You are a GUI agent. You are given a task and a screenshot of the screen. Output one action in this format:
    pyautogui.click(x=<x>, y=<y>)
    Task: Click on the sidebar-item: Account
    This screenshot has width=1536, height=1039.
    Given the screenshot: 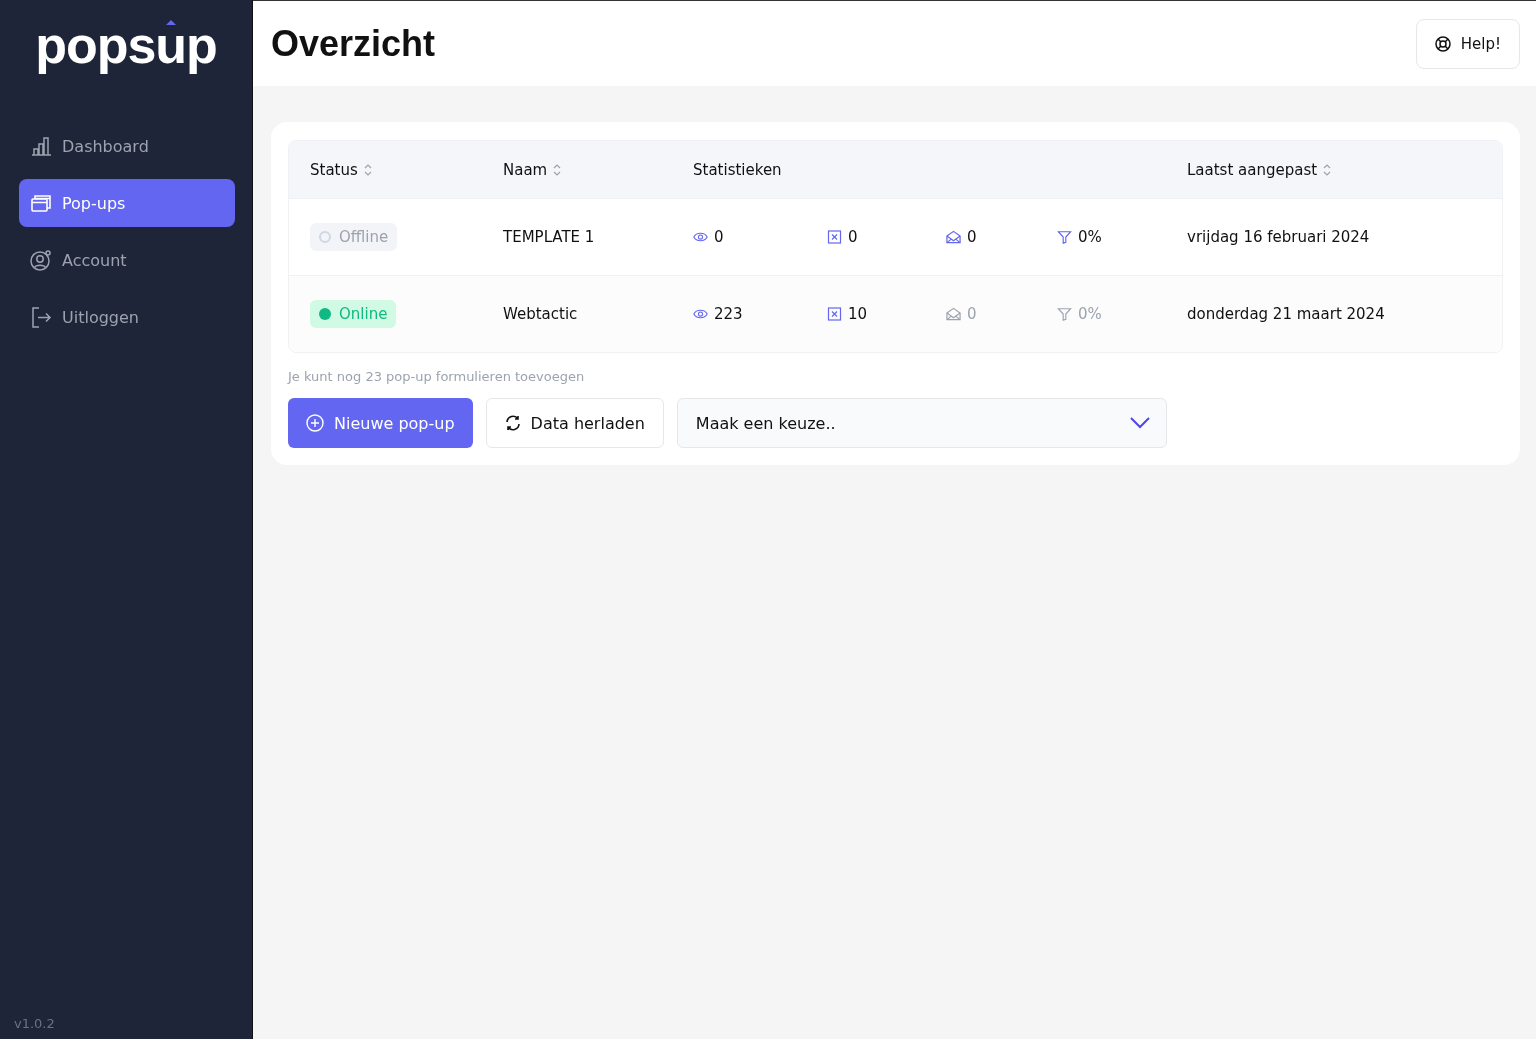 What is the action you would take?
    pyautogui.click(x=127, y=260)
    